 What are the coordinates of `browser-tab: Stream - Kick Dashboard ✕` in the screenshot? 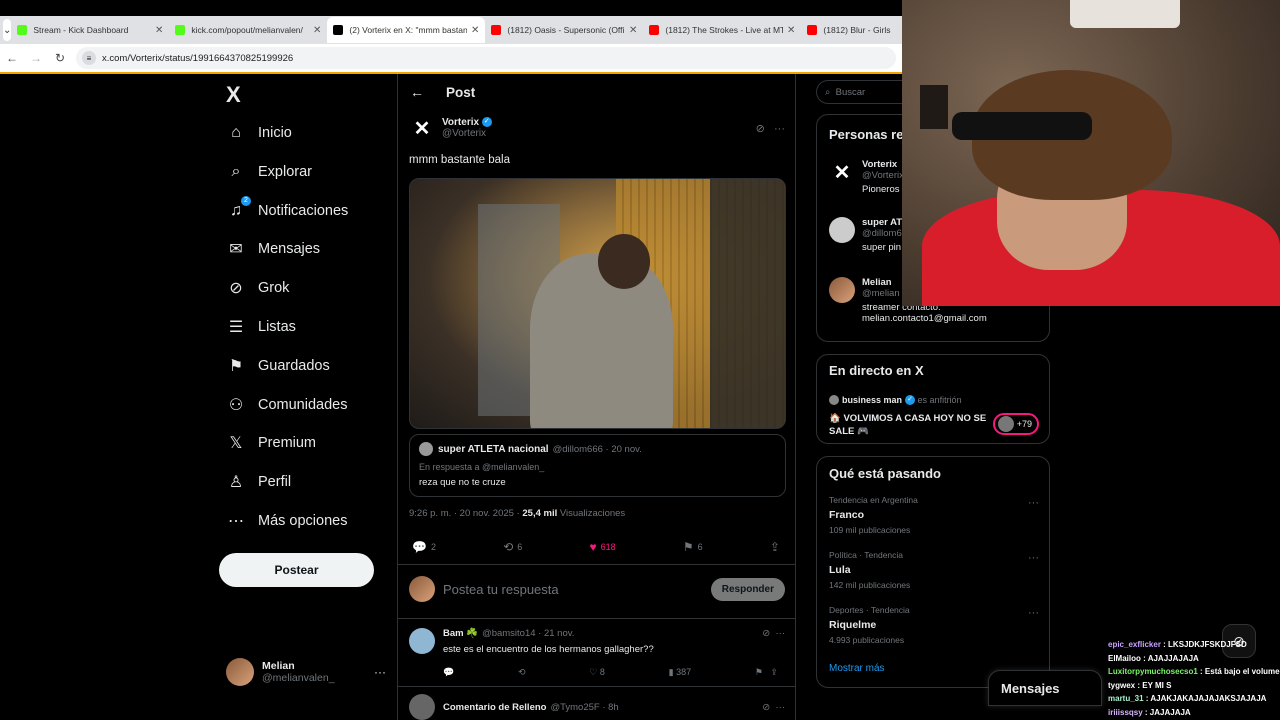 It's located at (90, 30).